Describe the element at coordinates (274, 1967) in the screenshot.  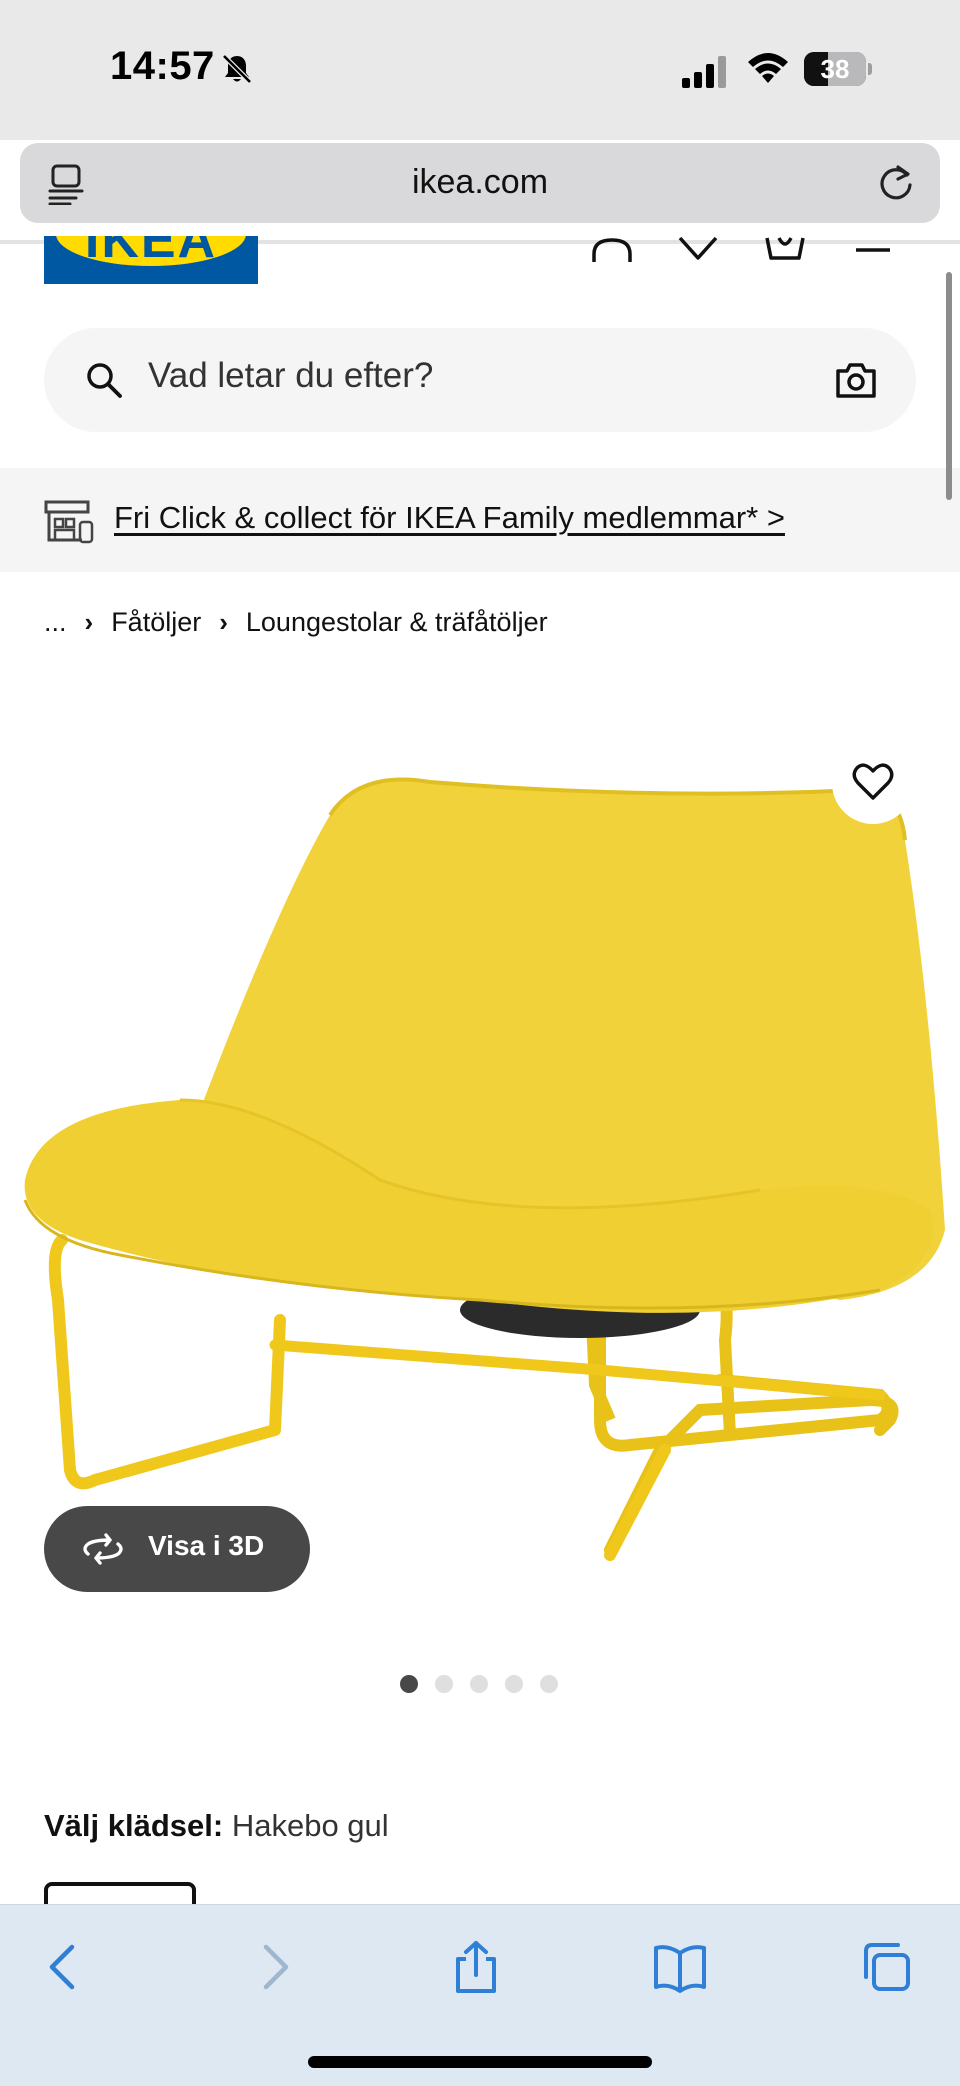
I see `forward-icon` at that location.